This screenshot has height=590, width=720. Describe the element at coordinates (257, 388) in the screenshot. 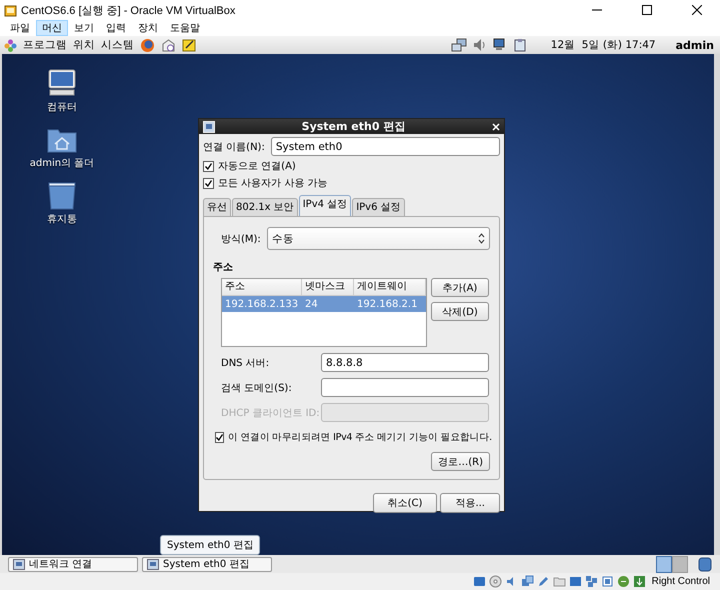

I see `field-label: 검색 도메인(S):` at that location.